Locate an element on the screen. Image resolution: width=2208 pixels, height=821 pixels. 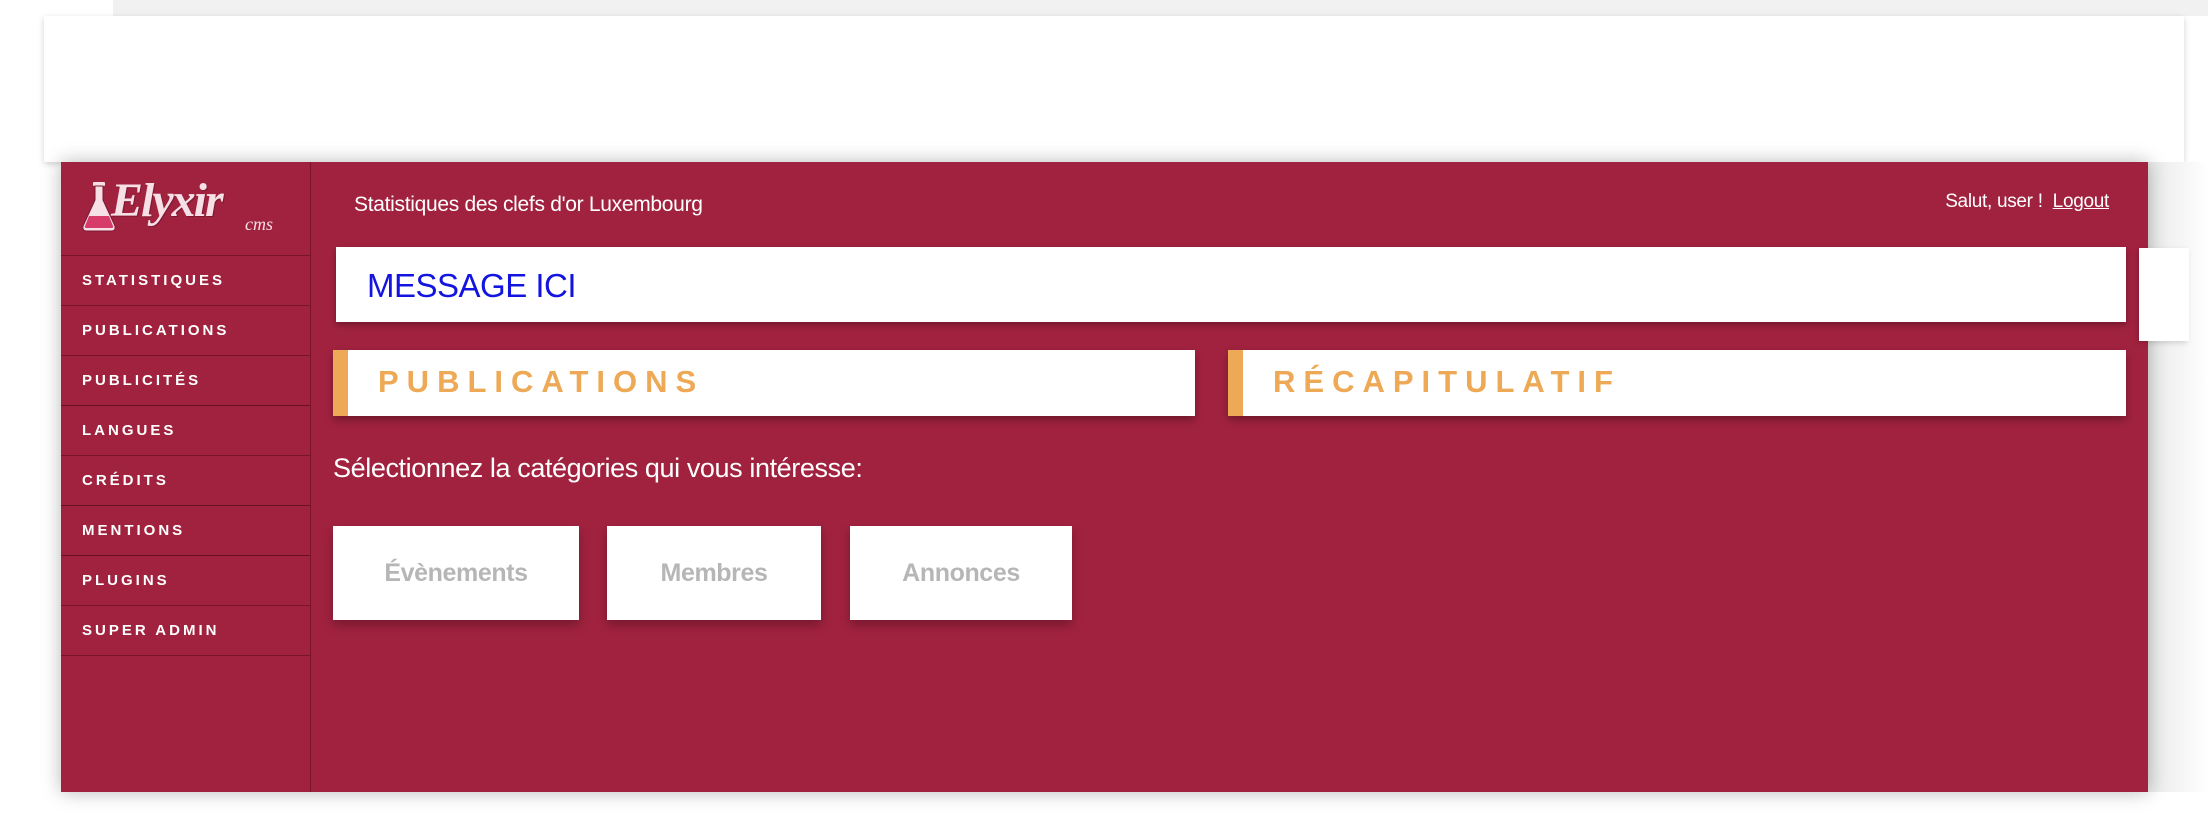
user-area: Salut, user ! Logout is located at coordinates (2027, 202).